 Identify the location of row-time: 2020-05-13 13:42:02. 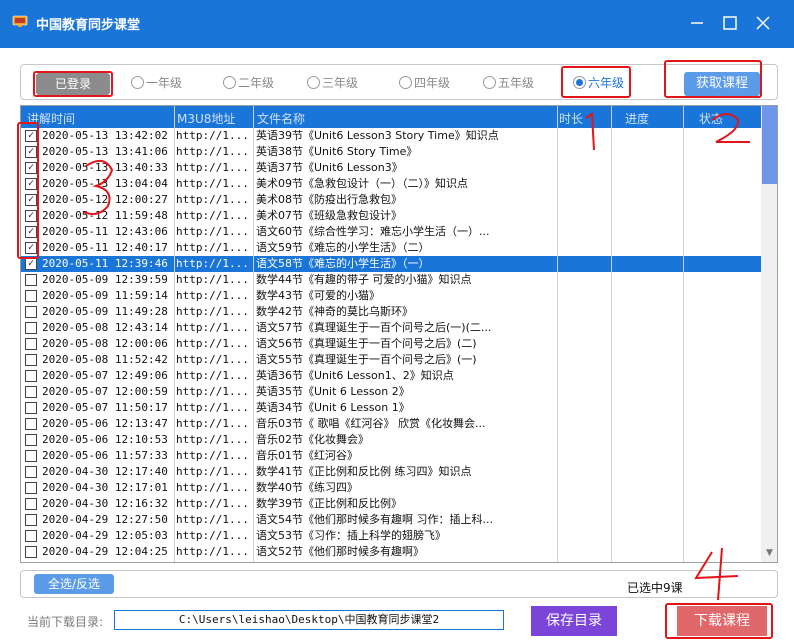
(105, 135).